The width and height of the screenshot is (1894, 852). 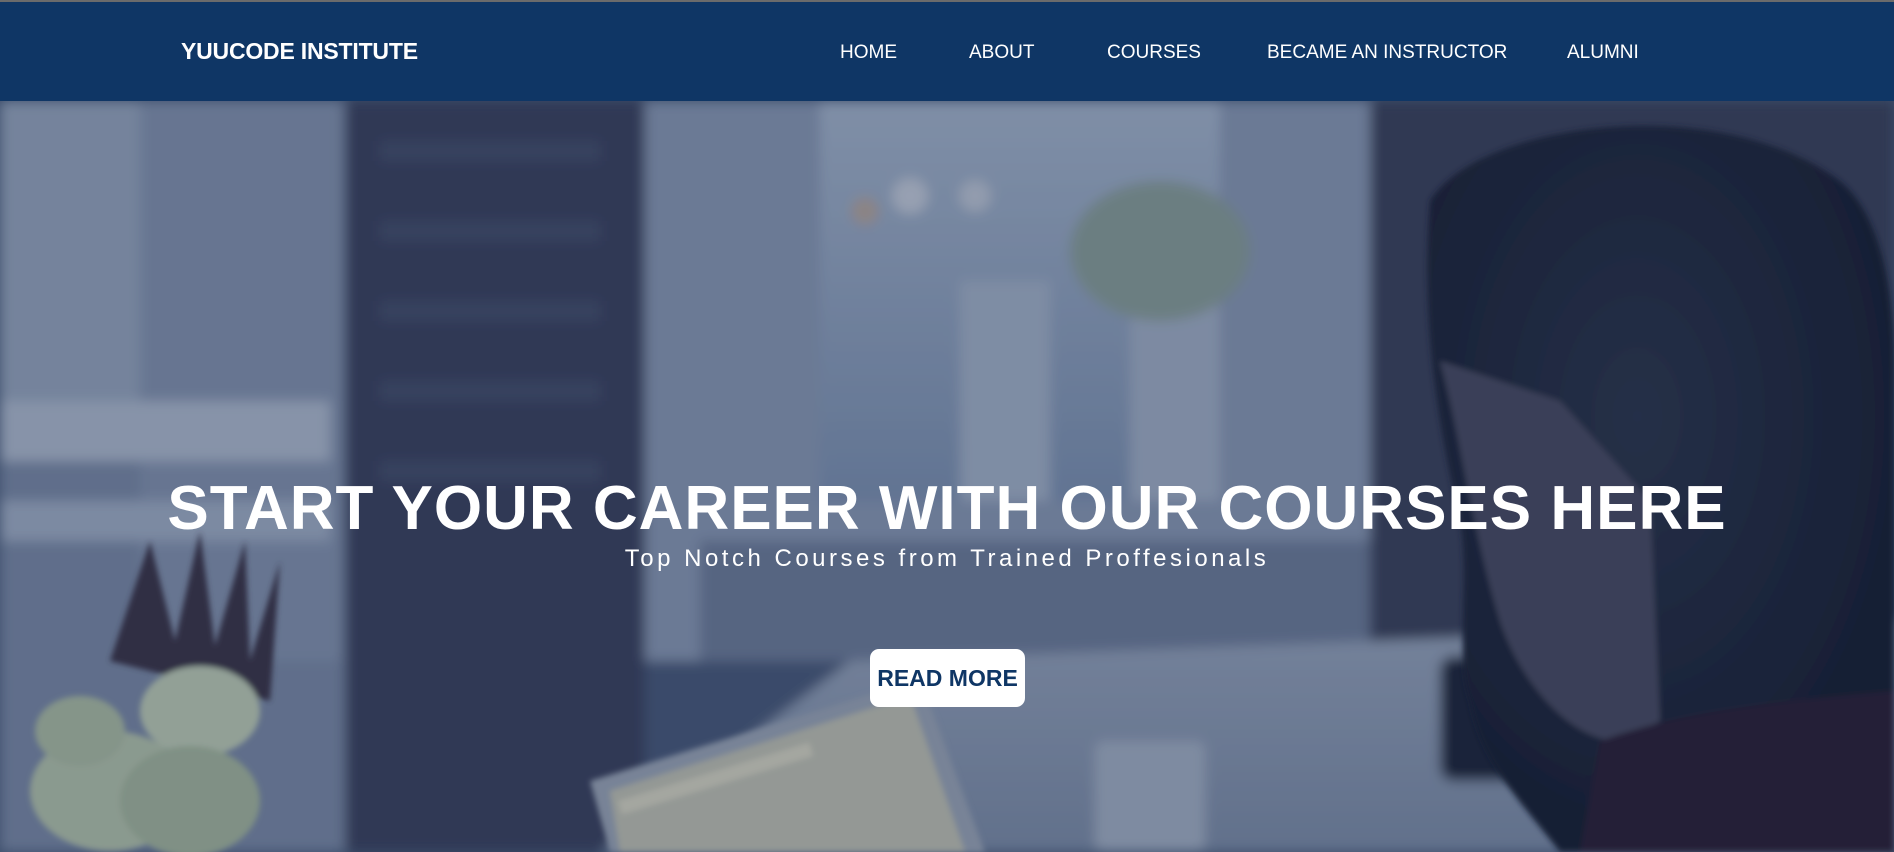 I want to click on nav-courses: COURSES, so click(x=1154, y=53).